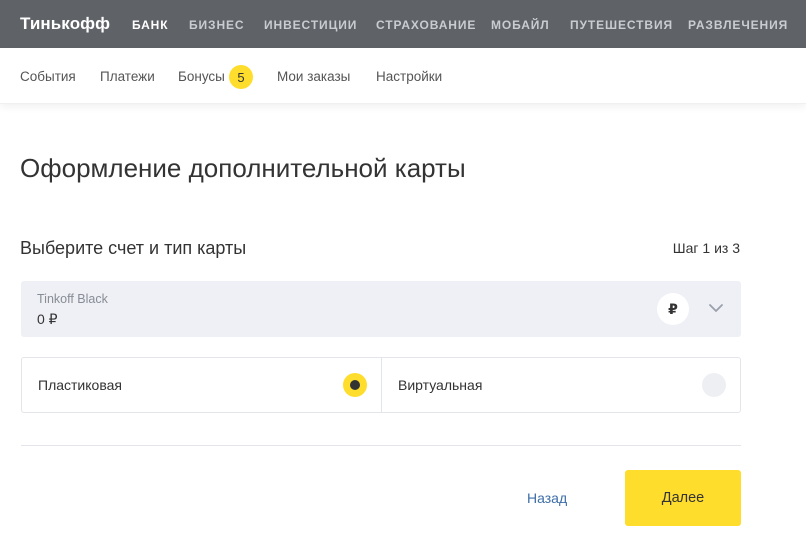 The height and width of the screenshot is (552, 806). I want to click on top-nav-item-travel: Путешествия, so click(621, 25).